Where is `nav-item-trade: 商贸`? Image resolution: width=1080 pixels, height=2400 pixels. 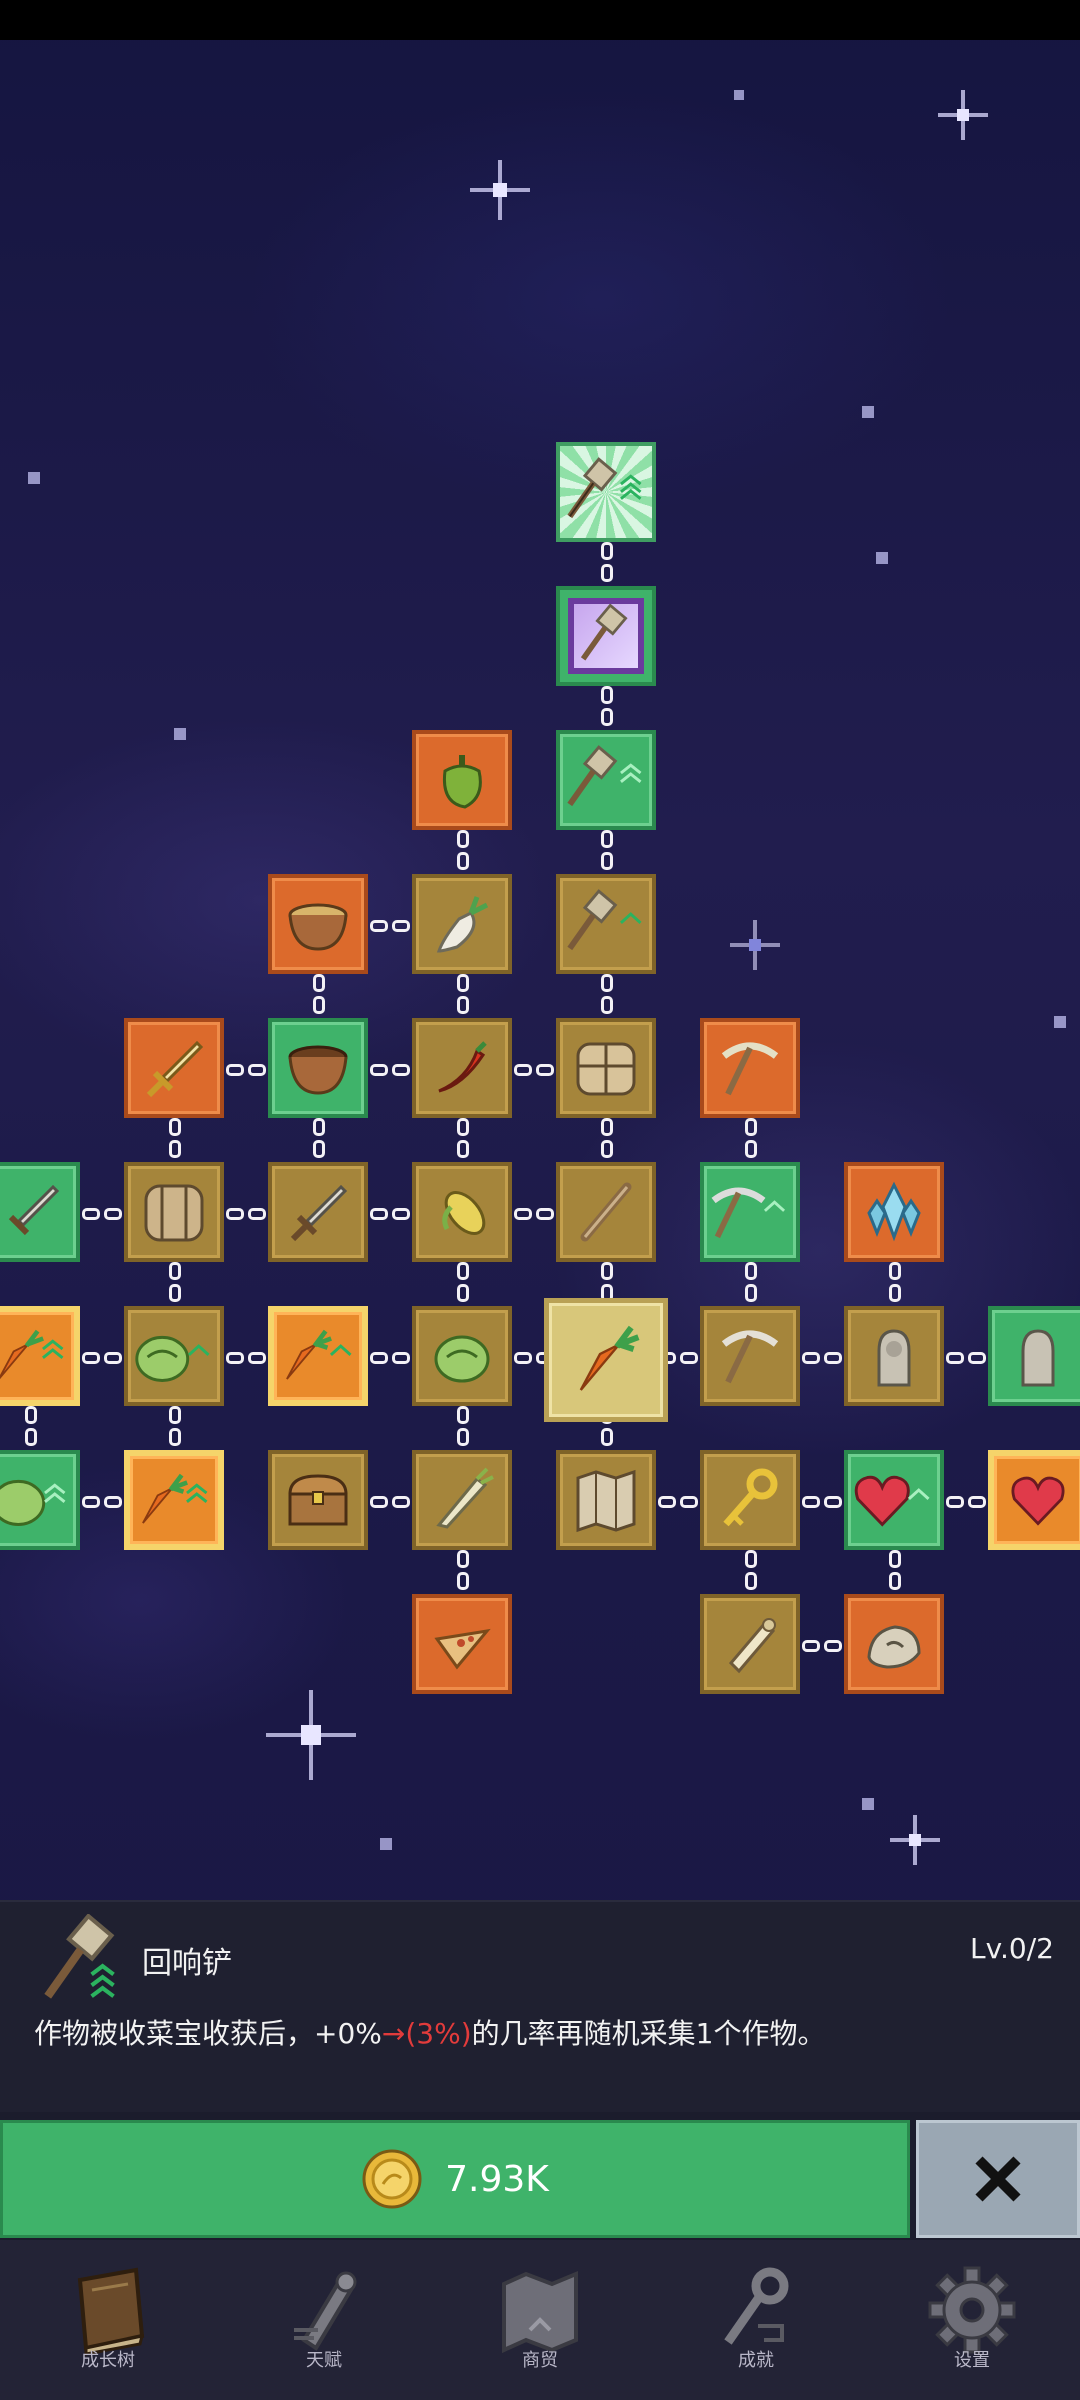 nav-item-trade: 商贸 is located at coordinates (540, 2320).